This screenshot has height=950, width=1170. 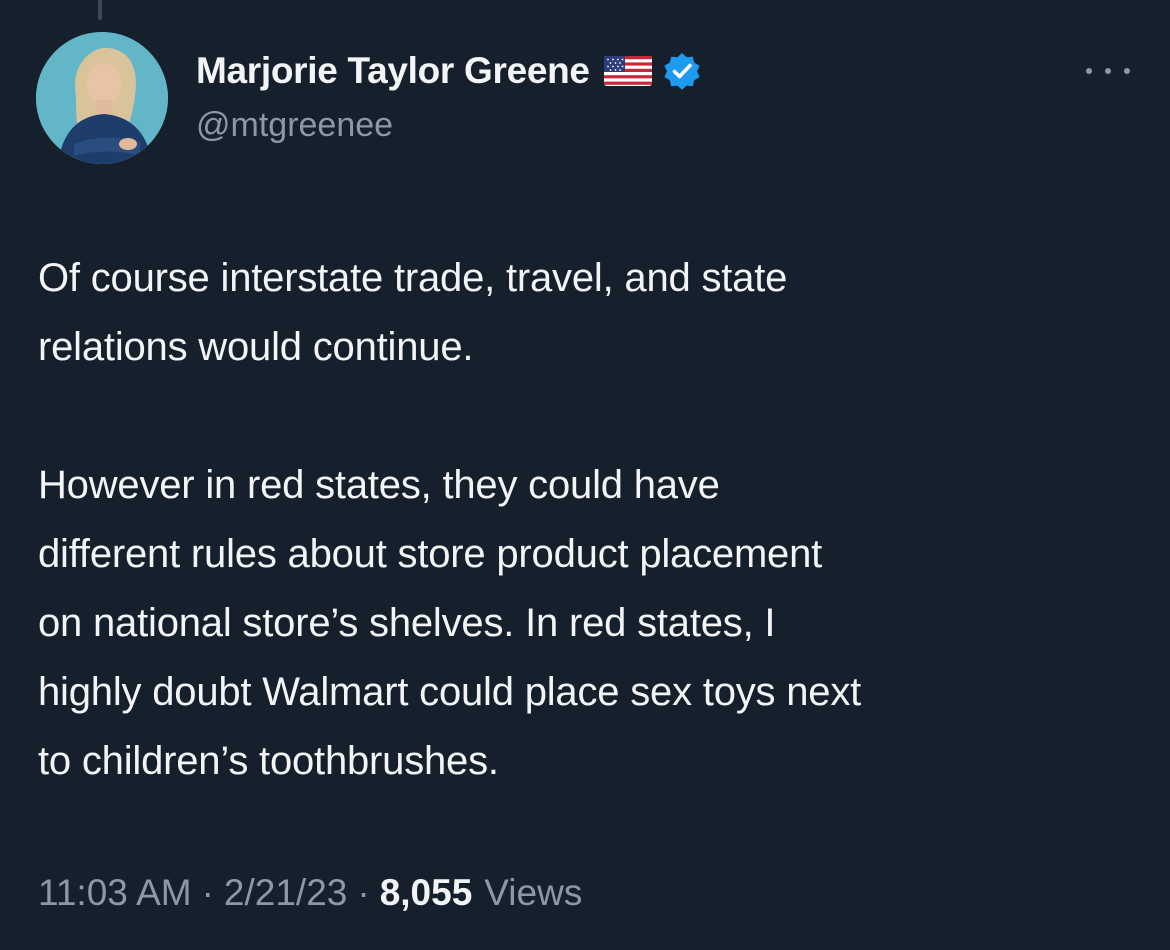 I want to click on tweet-meta: 11:03 AM · 2/21/23 · 8,055 Views, so click(x=310, y=893).